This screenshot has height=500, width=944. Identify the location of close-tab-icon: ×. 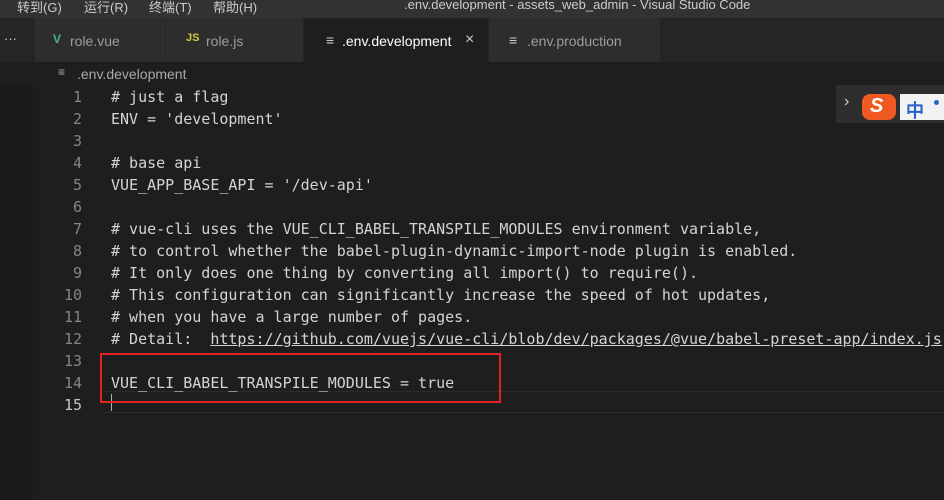
(469, 40).